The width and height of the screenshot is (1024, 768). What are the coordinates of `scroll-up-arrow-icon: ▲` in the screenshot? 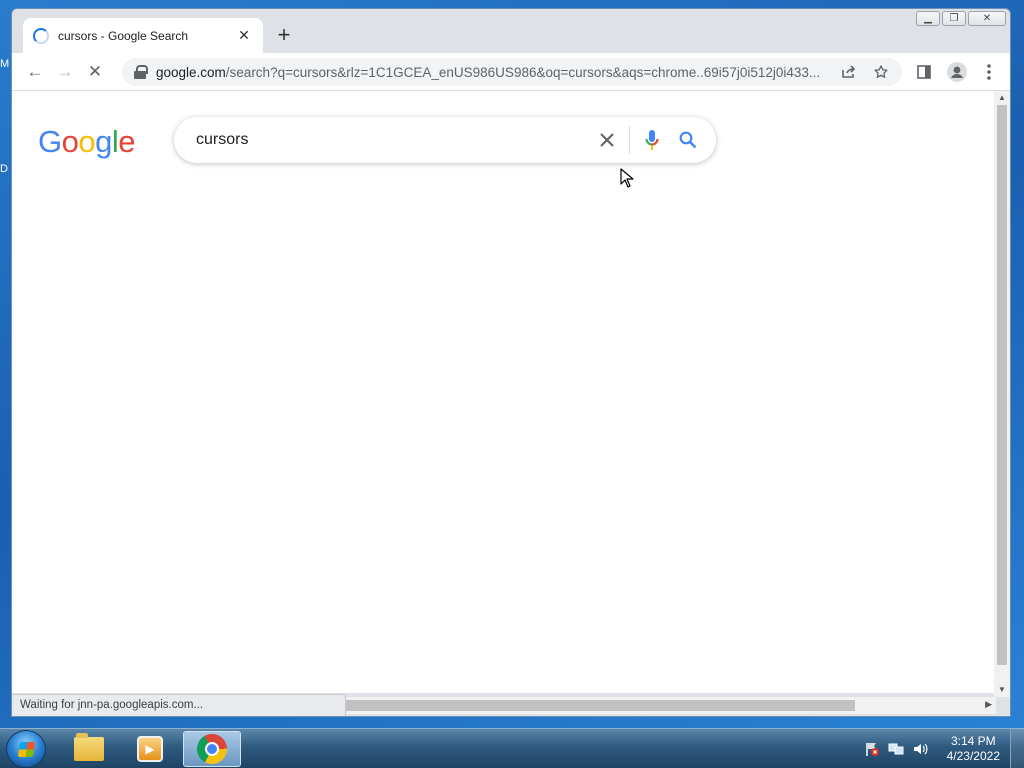 It's located at (1002, 98).